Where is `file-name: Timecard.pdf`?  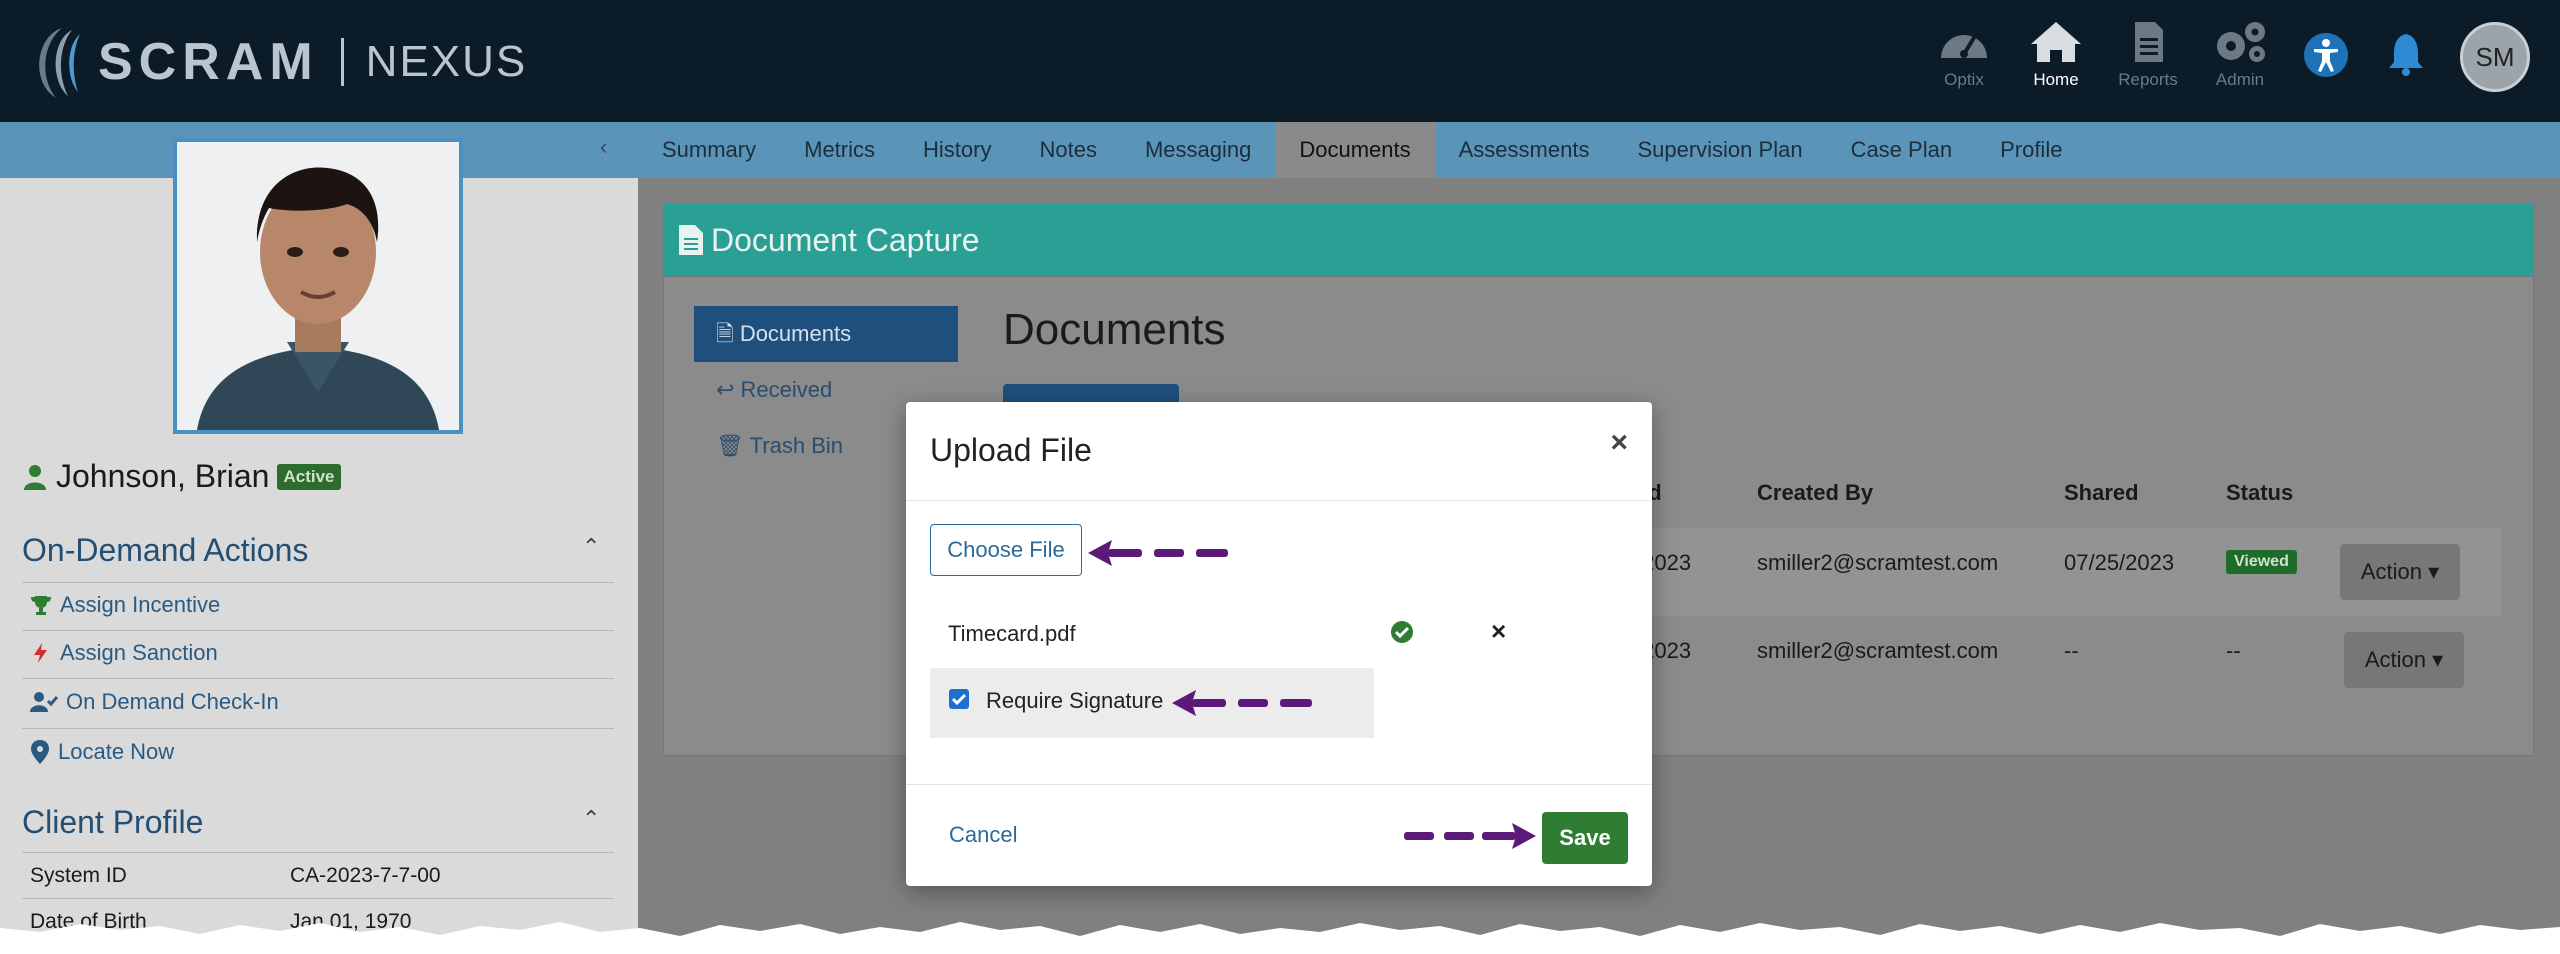
file-name: Timecard.pdf is located at coordinates (1012, 633).